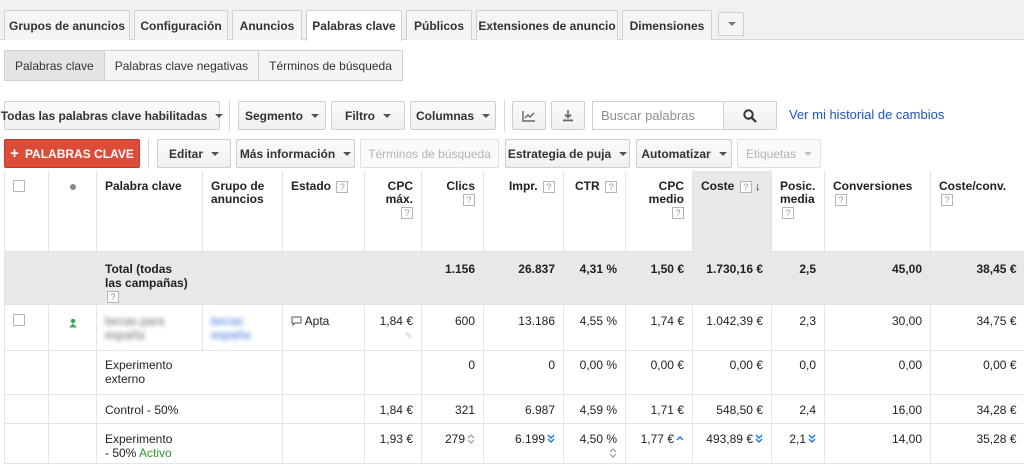 This screenshot has width=1024, height=464. I want to click on subtab-negative-keywords: Palabras clave negativas, so click(182, 65).